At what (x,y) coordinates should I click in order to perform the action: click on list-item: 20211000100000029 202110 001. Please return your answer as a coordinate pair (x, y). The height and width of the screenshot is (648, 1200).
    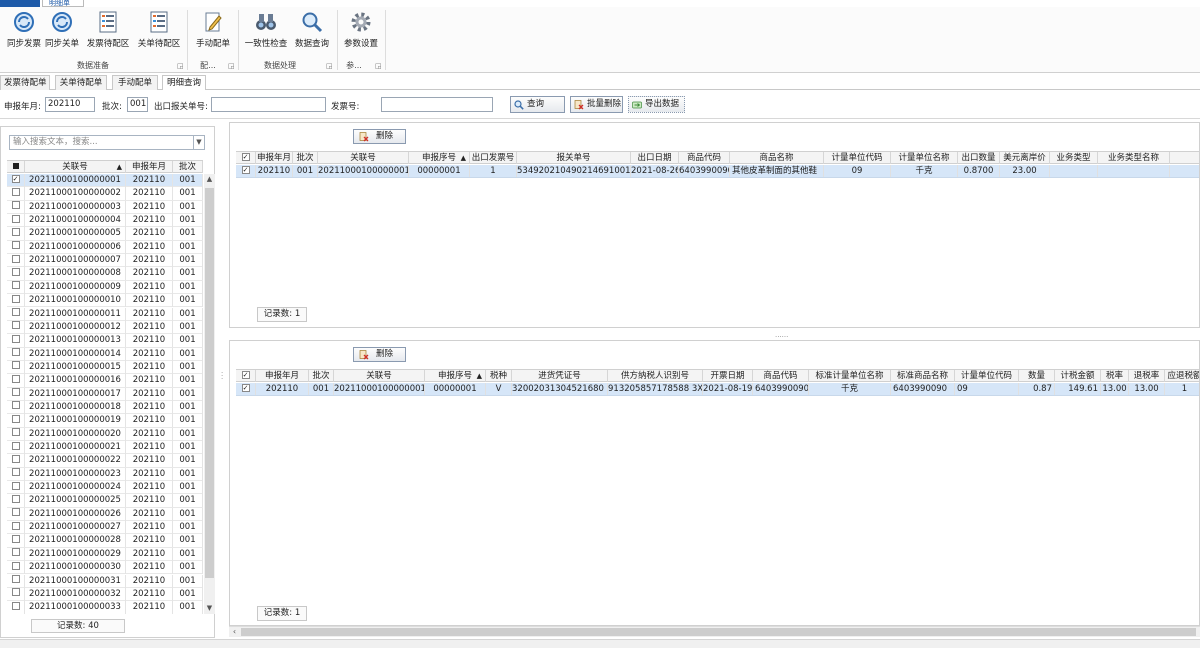
    Looking at the image, I should click on (105, 554).